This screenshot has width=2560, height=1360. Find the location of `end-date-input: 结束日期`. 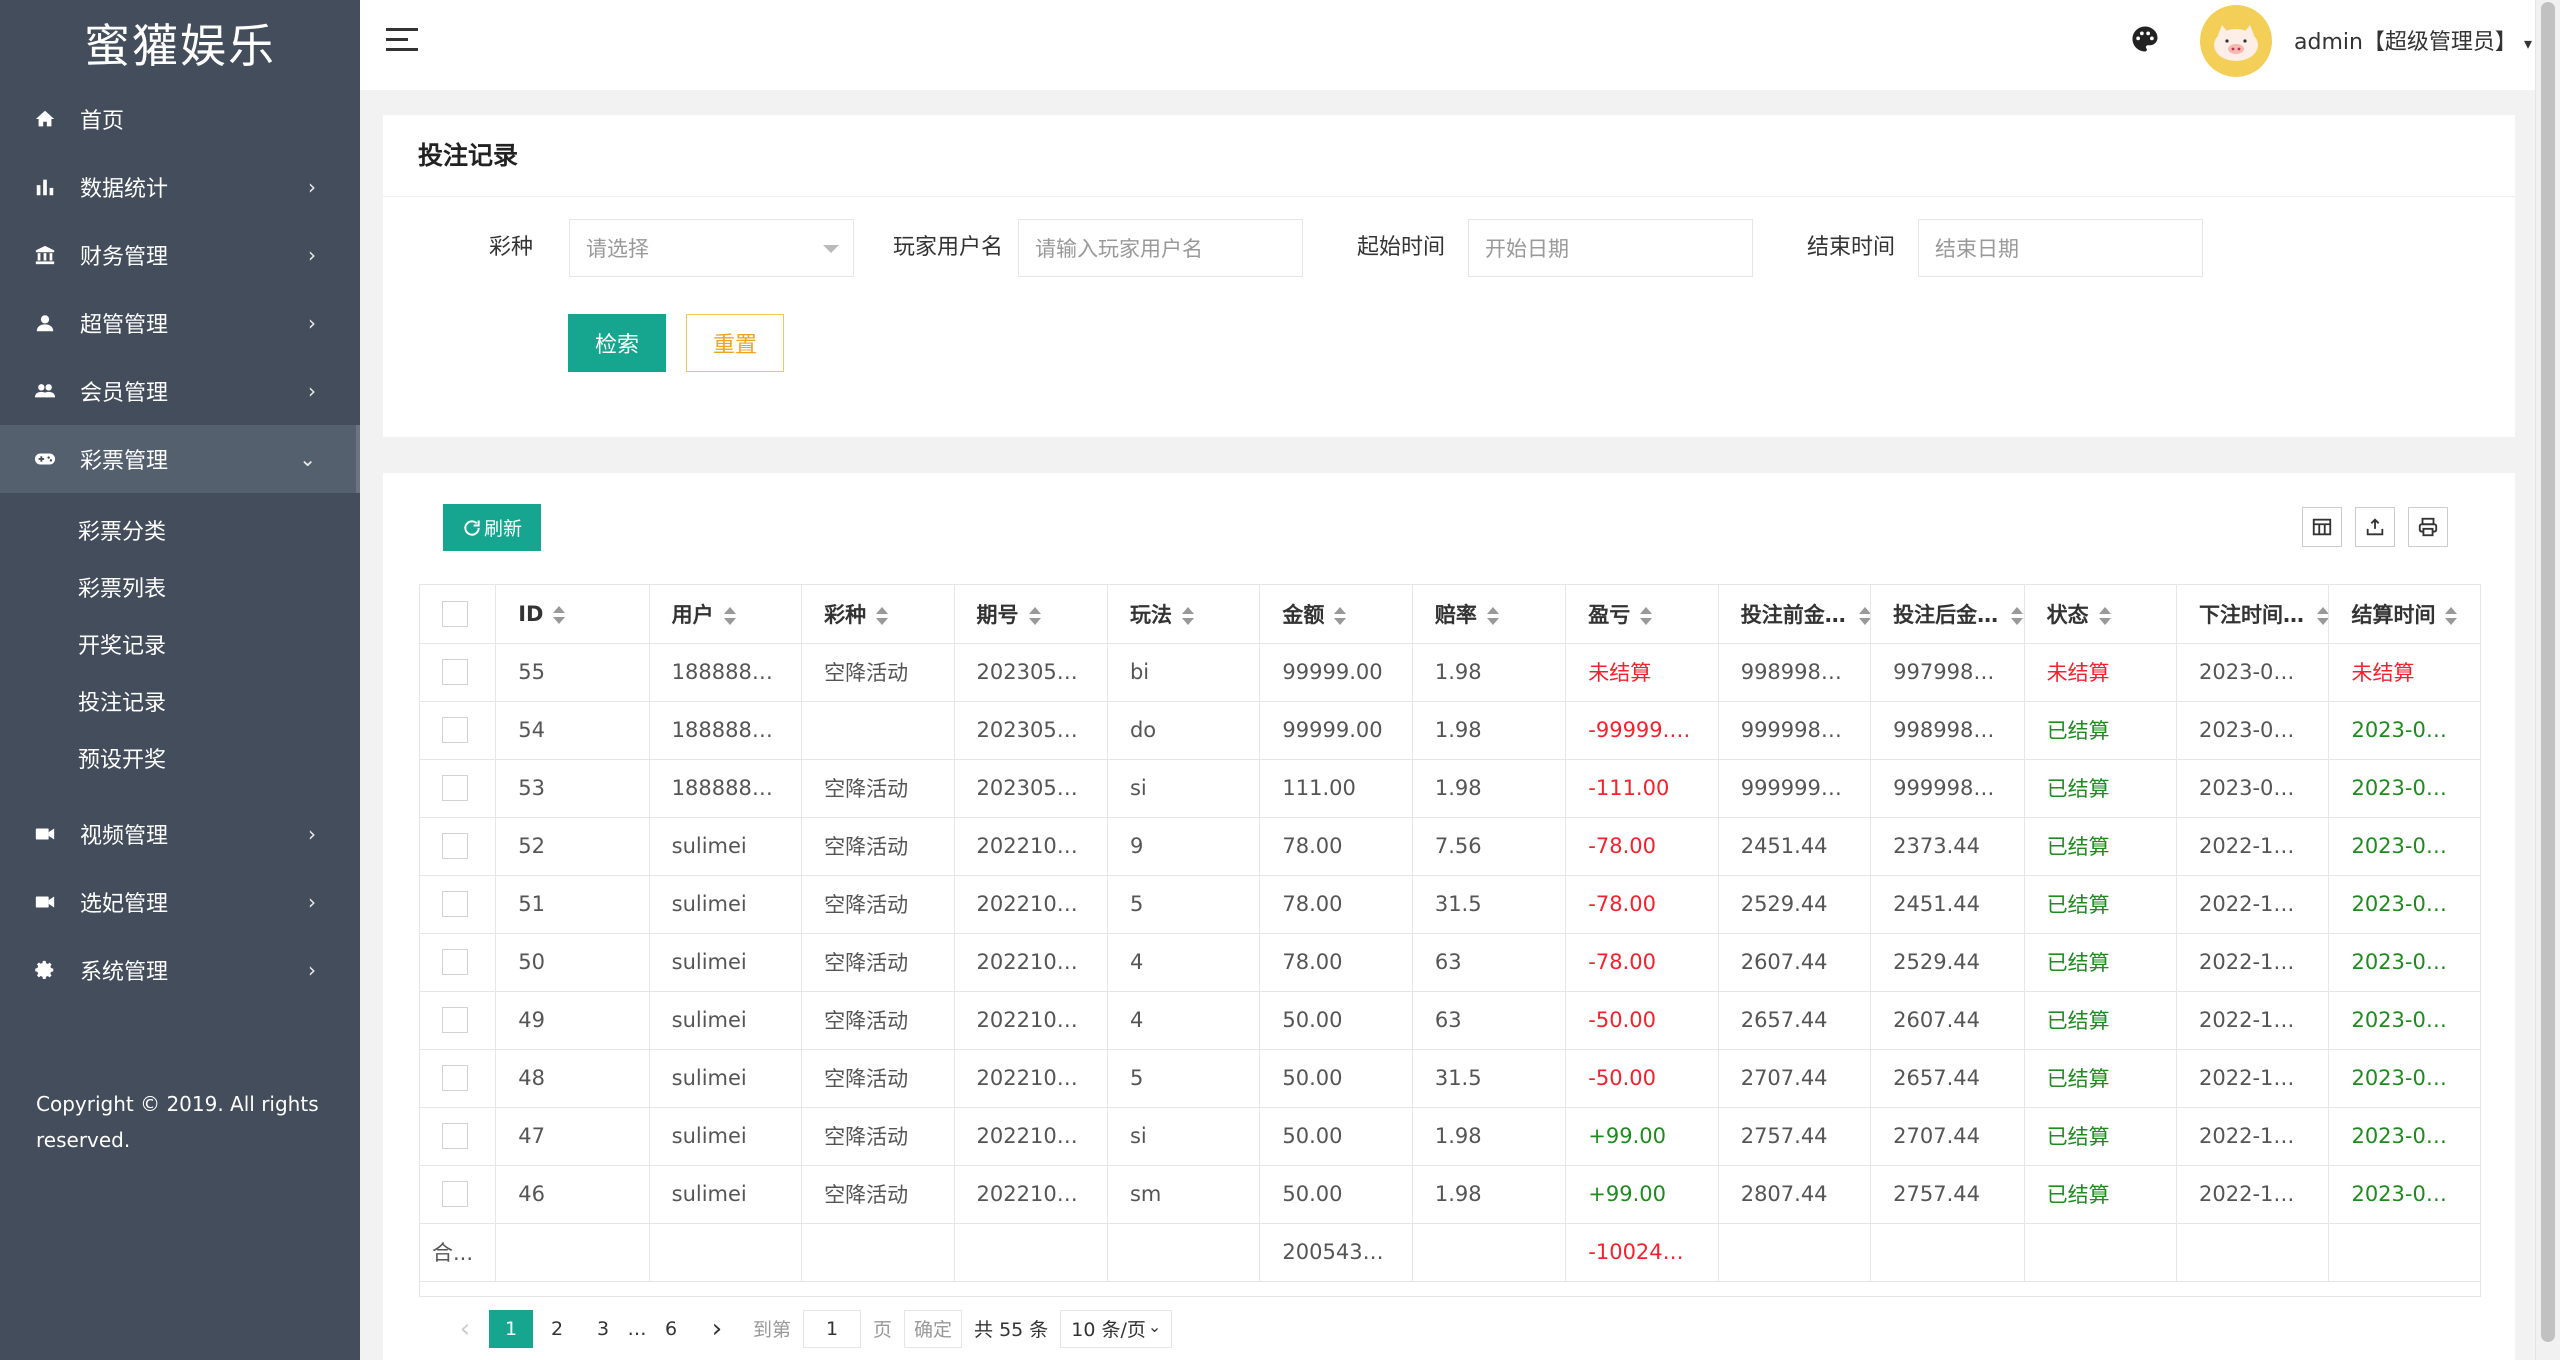

end-date-input: 结束日期 is located at coordinates (2060, 248).